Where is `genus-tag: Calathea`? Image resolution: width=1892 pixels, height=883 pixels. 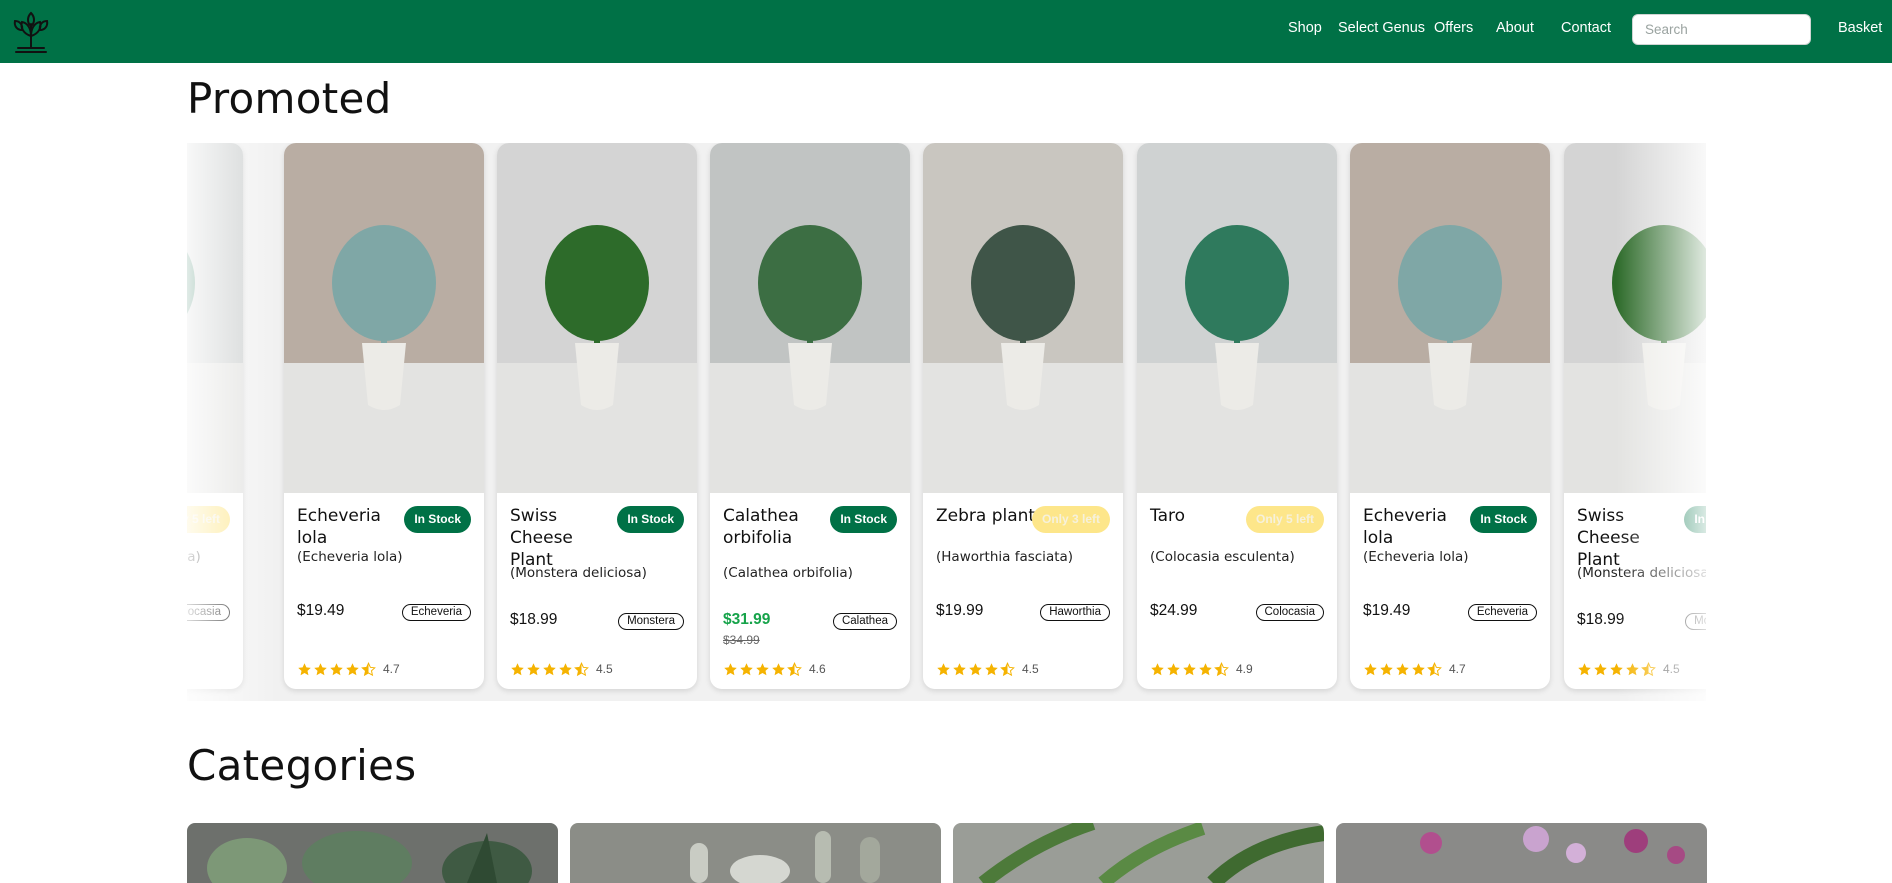 genus-tag: Calathea is located at coordinates (864, 621).